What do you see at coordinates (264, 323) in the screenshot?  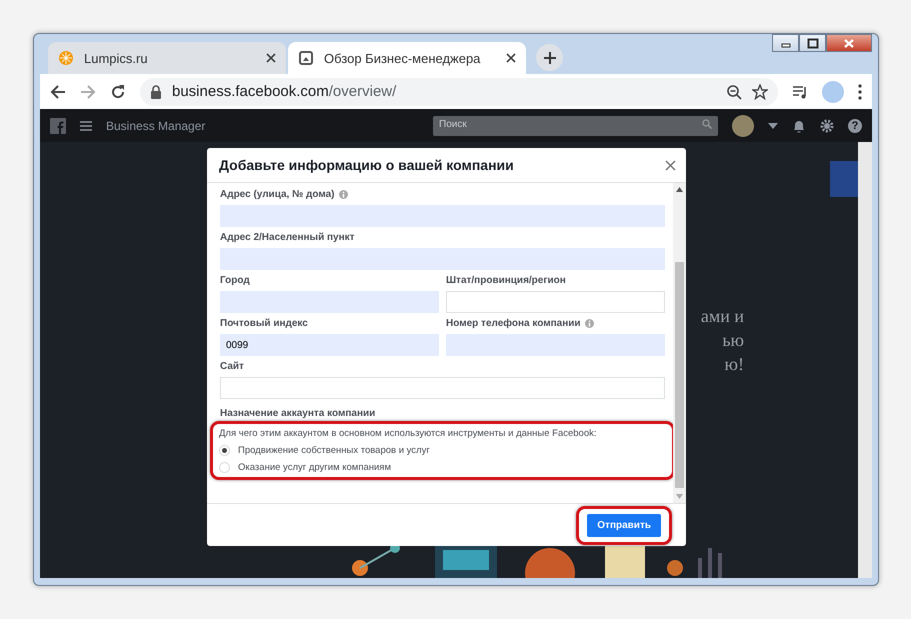 I see `field-label: Почтовый индекс` at bounding box center [264, 323].